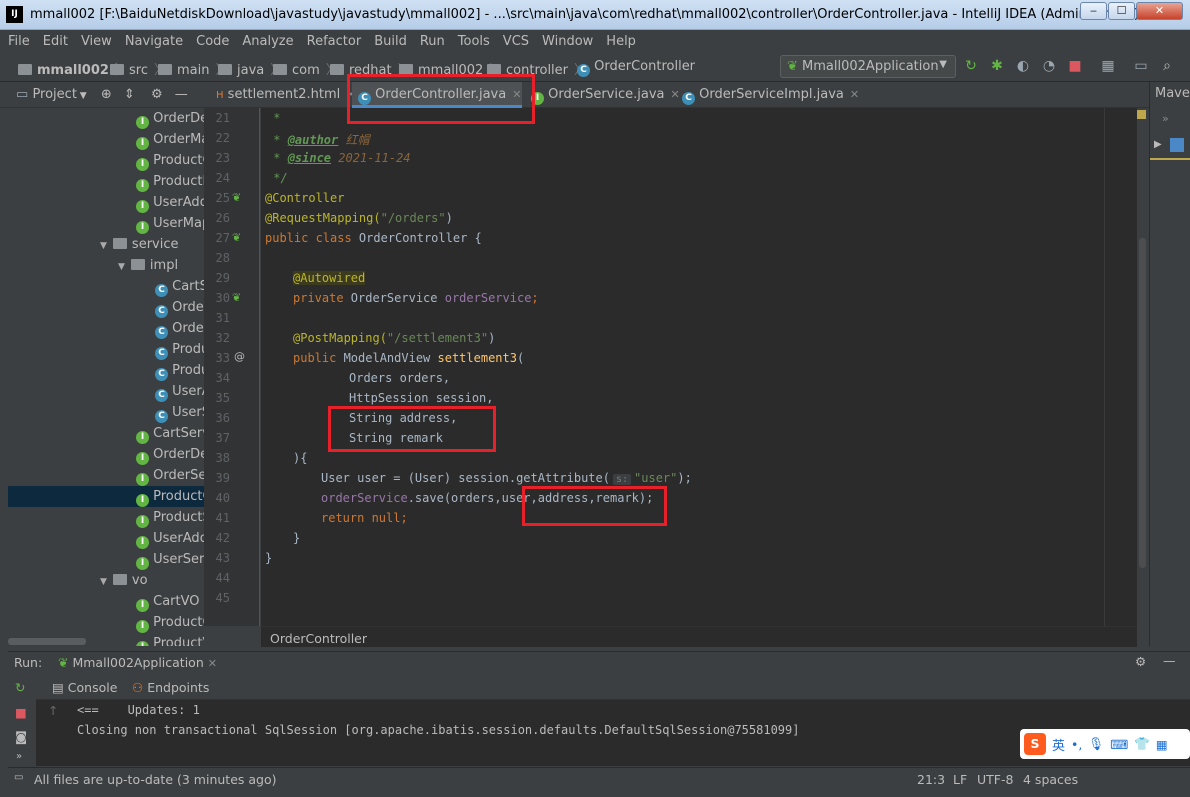 This screenshot has width=1190, height=797. I want to click on terminal-icon: ▭, so click(1141, 66).